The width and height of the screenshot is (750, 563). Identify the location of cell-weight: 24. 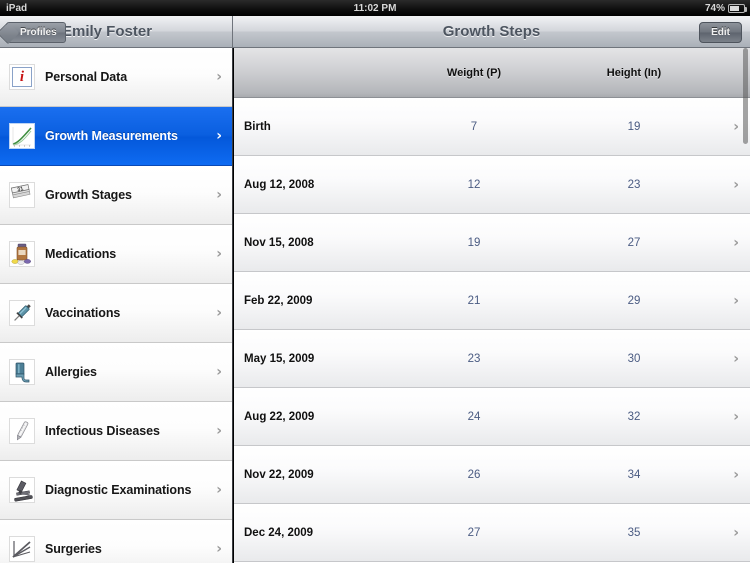
(474, 416).